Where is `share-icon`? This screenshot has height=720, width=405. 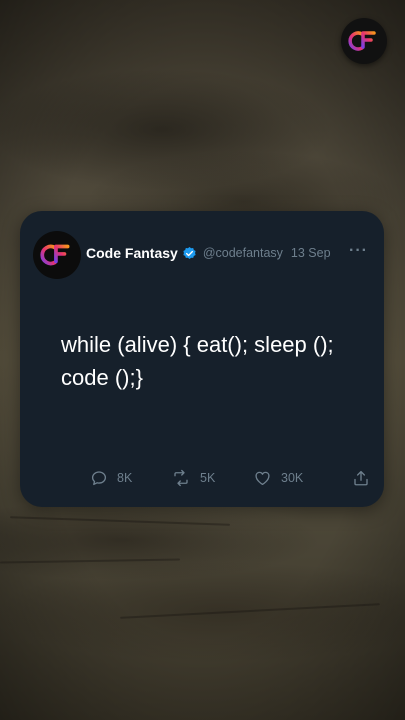 share-icon is located at coordinates (361, 478).